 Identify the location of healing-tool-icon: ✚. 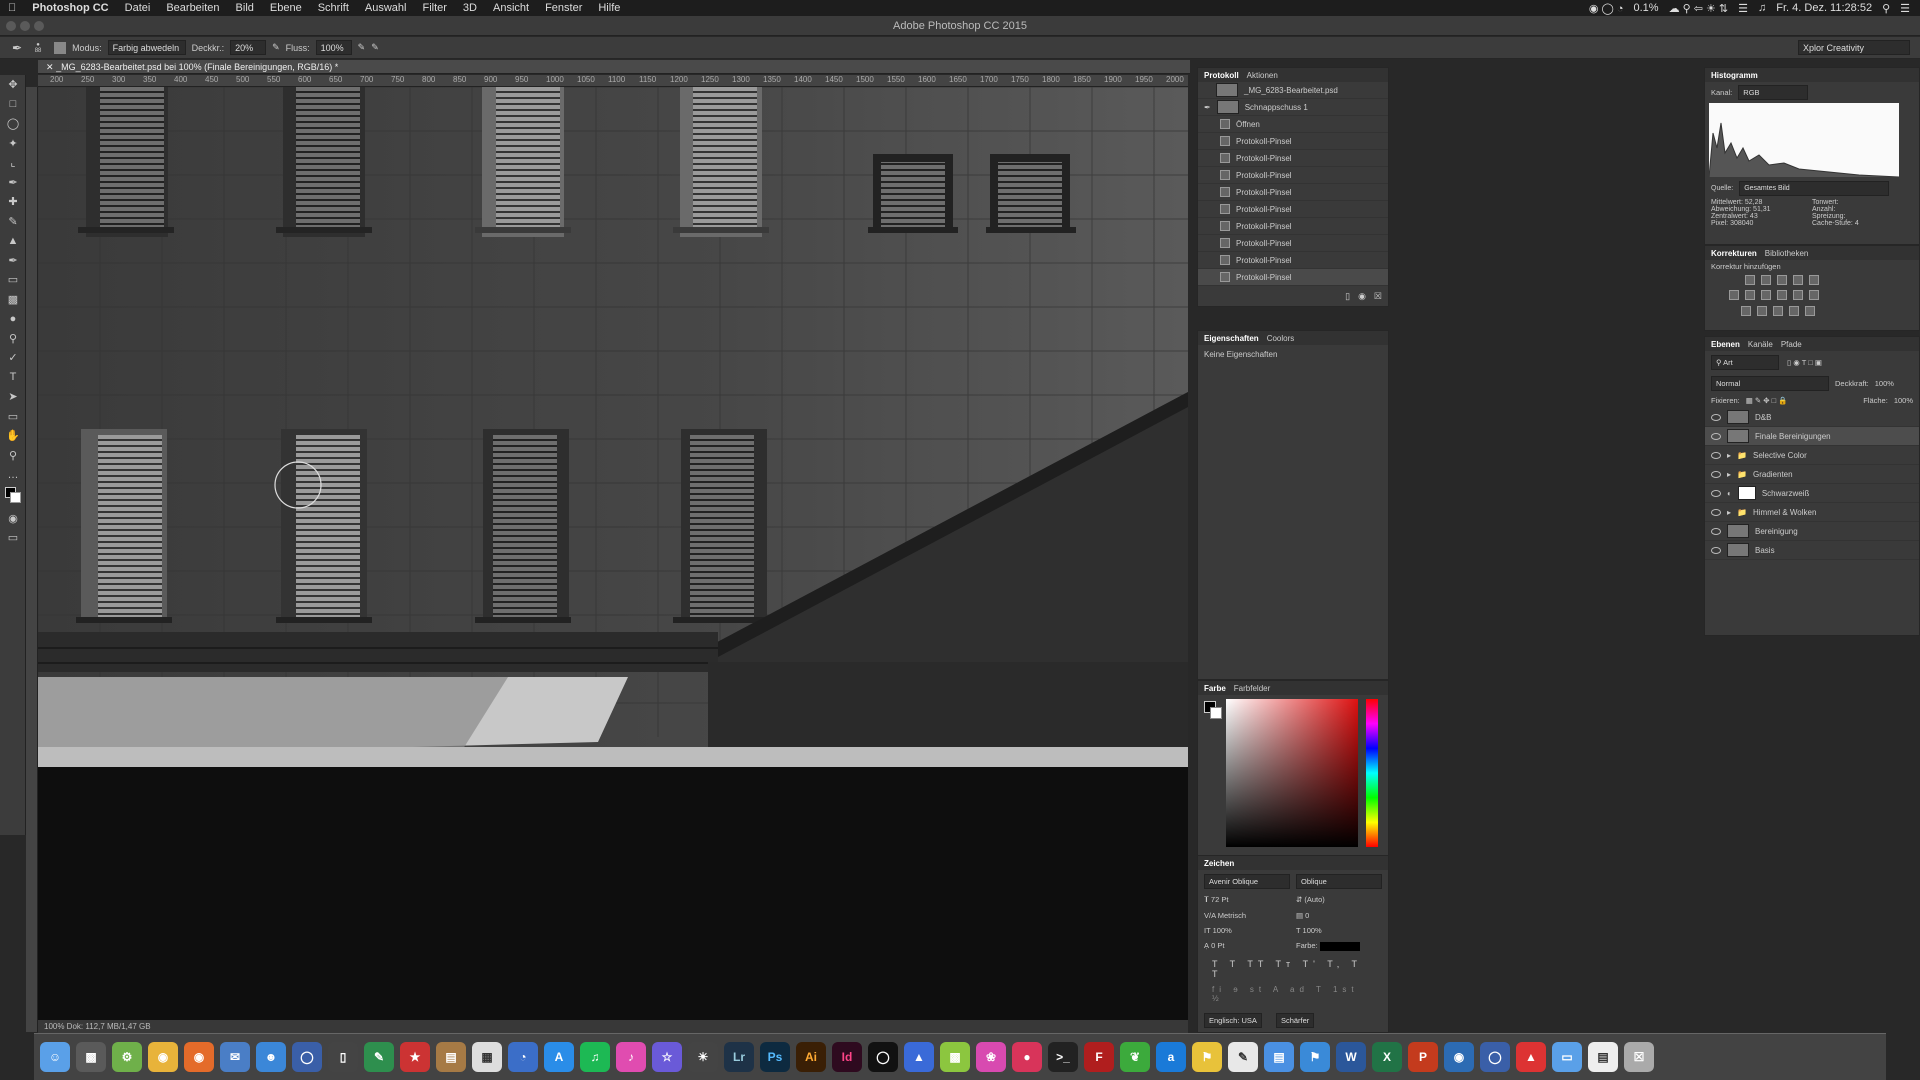
(13, 202).